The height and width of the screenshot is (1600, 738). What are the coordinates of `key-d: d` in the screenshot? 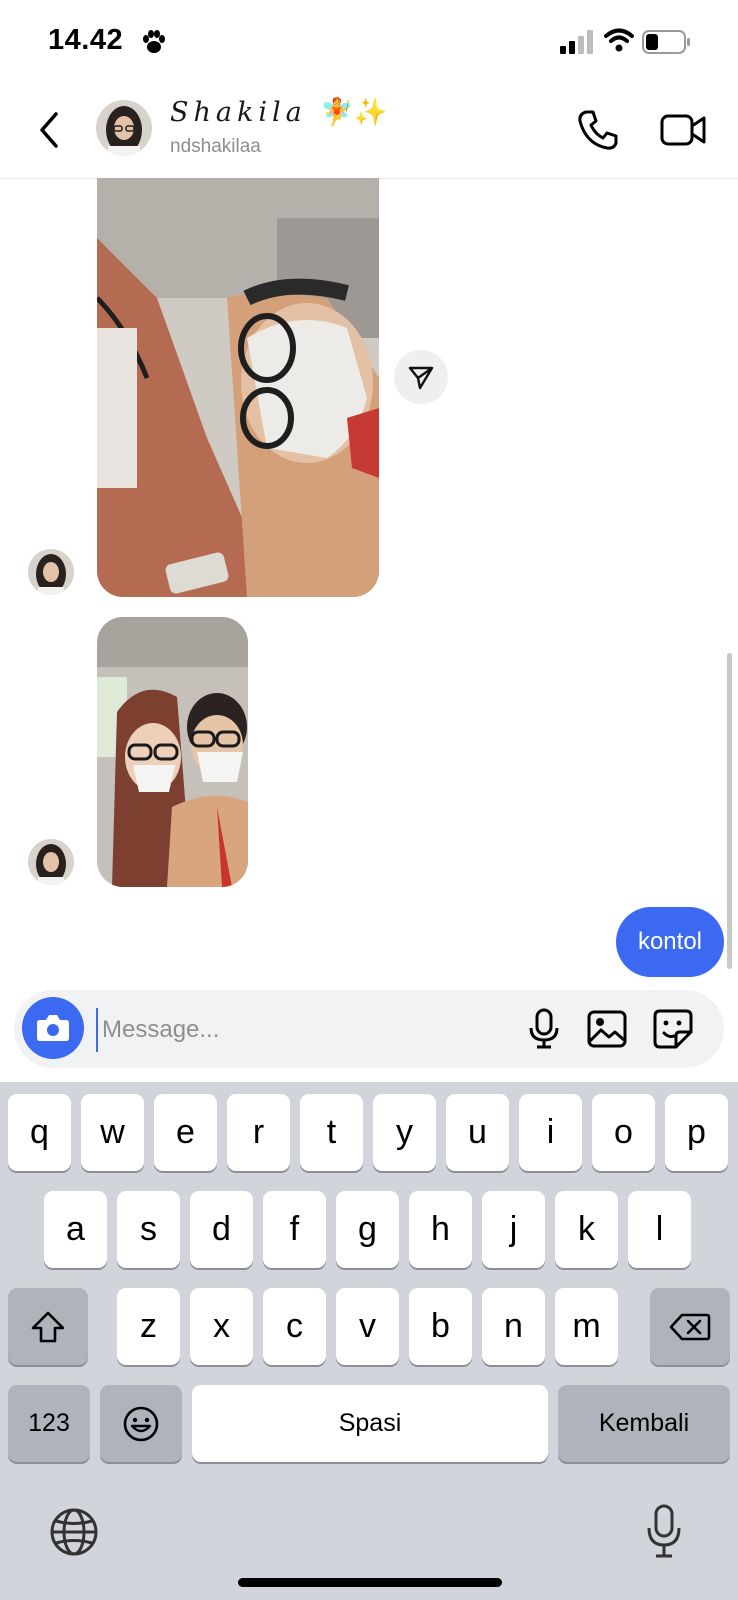 It's located at (221, 1229).